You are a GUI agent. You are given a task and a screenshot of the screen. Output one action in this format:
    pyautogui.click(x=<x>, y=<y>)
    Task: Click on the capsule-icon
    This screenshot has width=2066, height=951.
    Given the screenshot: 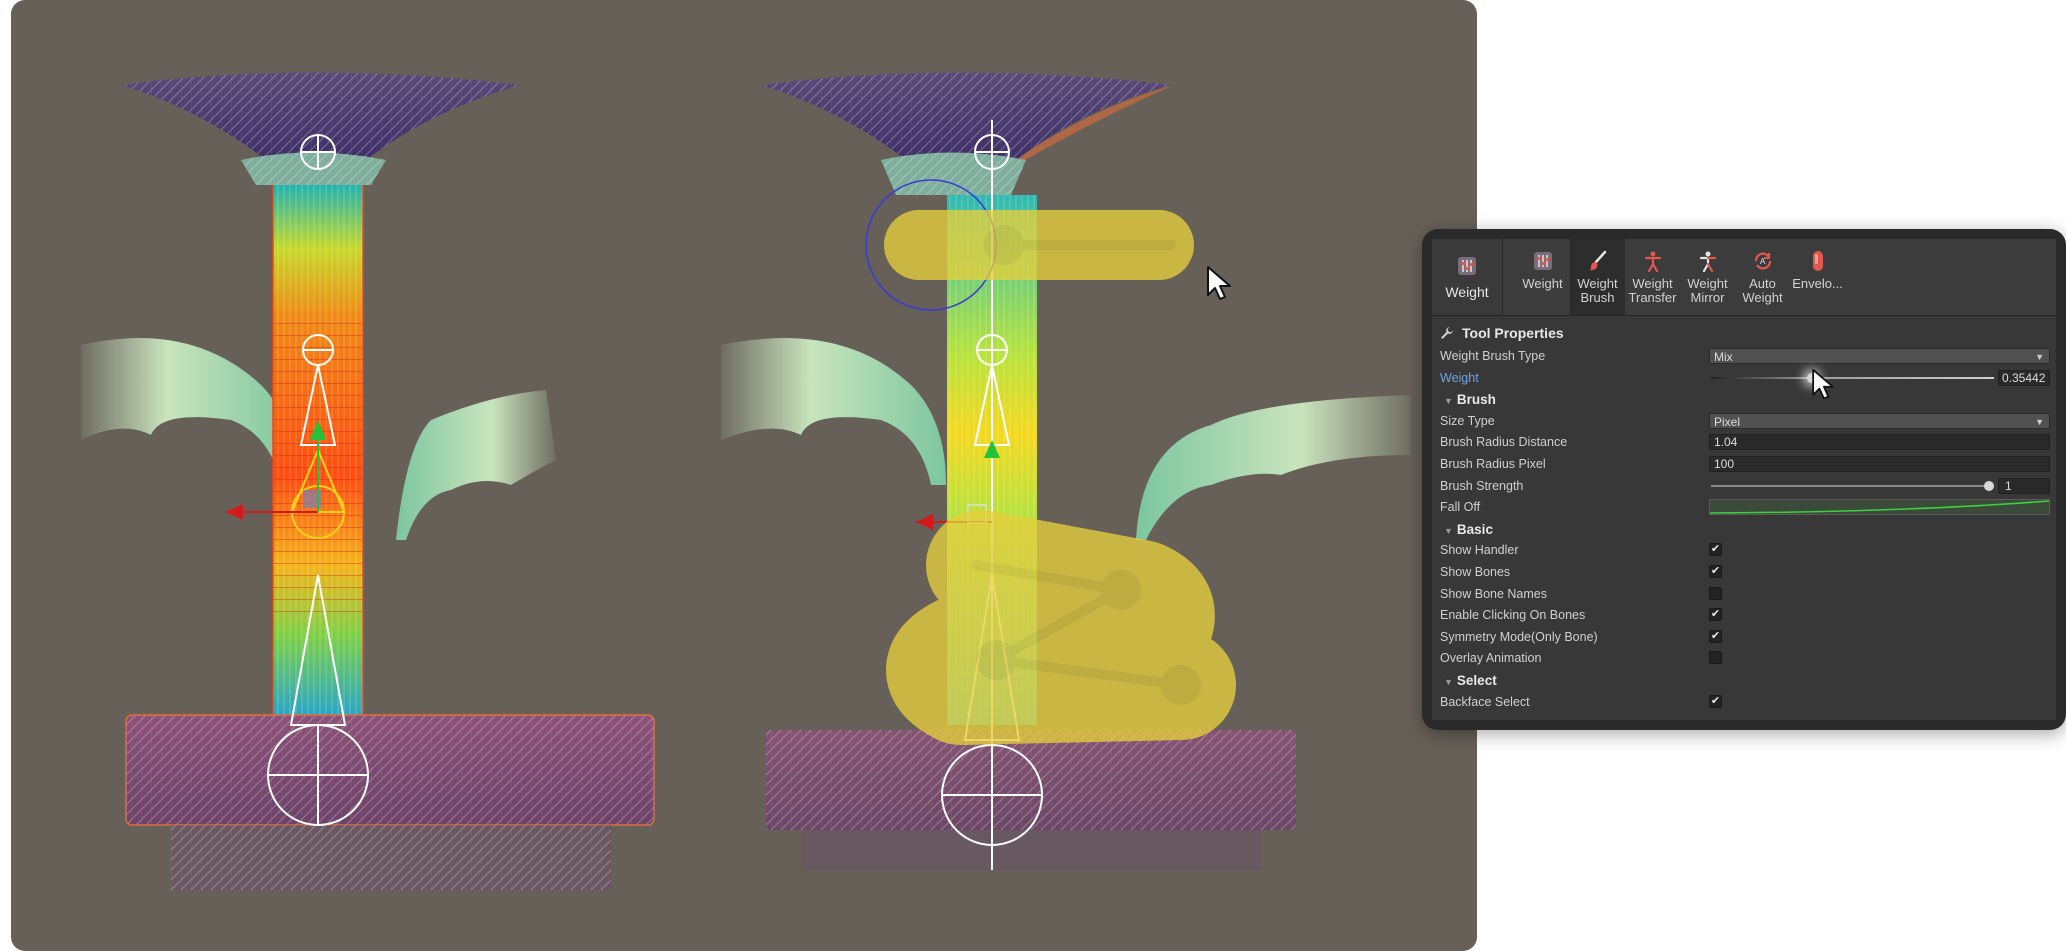 What is the action you would take?
    pyautogui.click(x=1818, y=261)
    